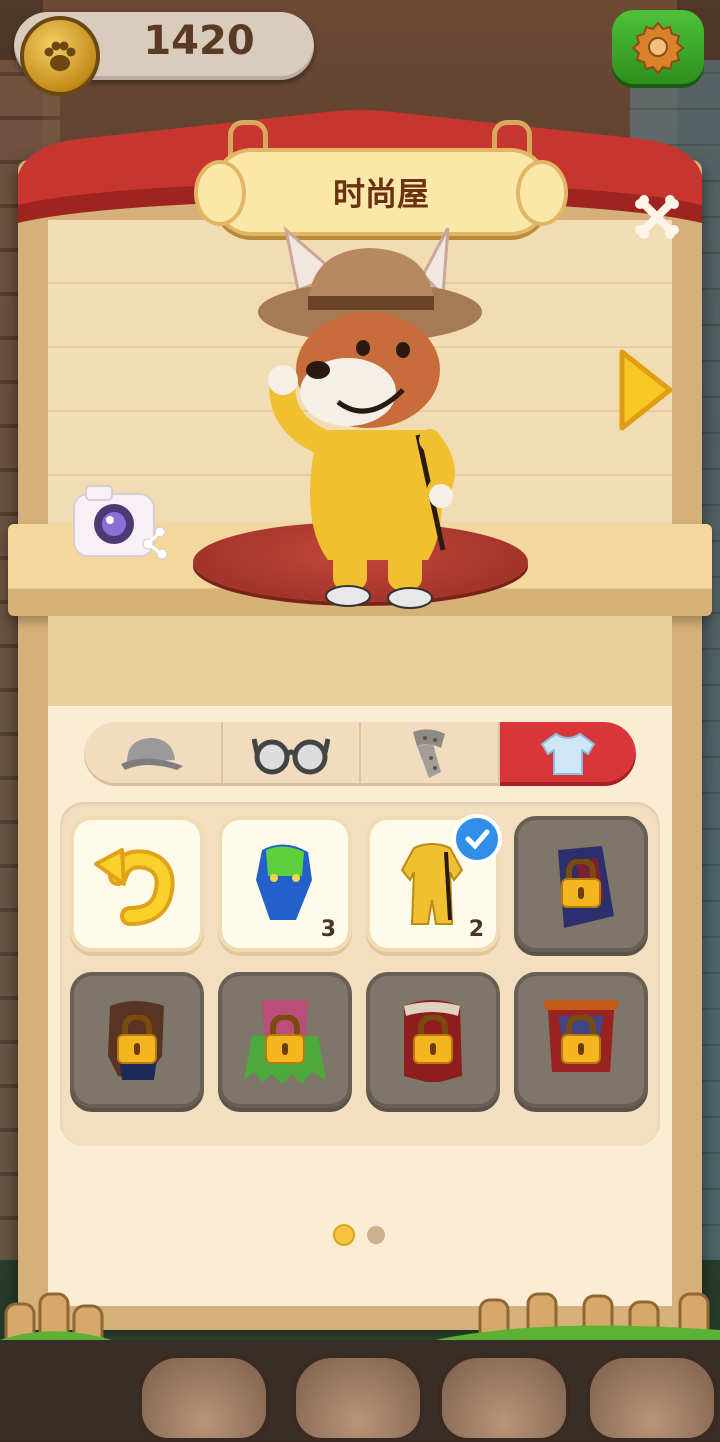  I want to click on item-slot-yellow-jumpsuit: 2, so click(434, 883).